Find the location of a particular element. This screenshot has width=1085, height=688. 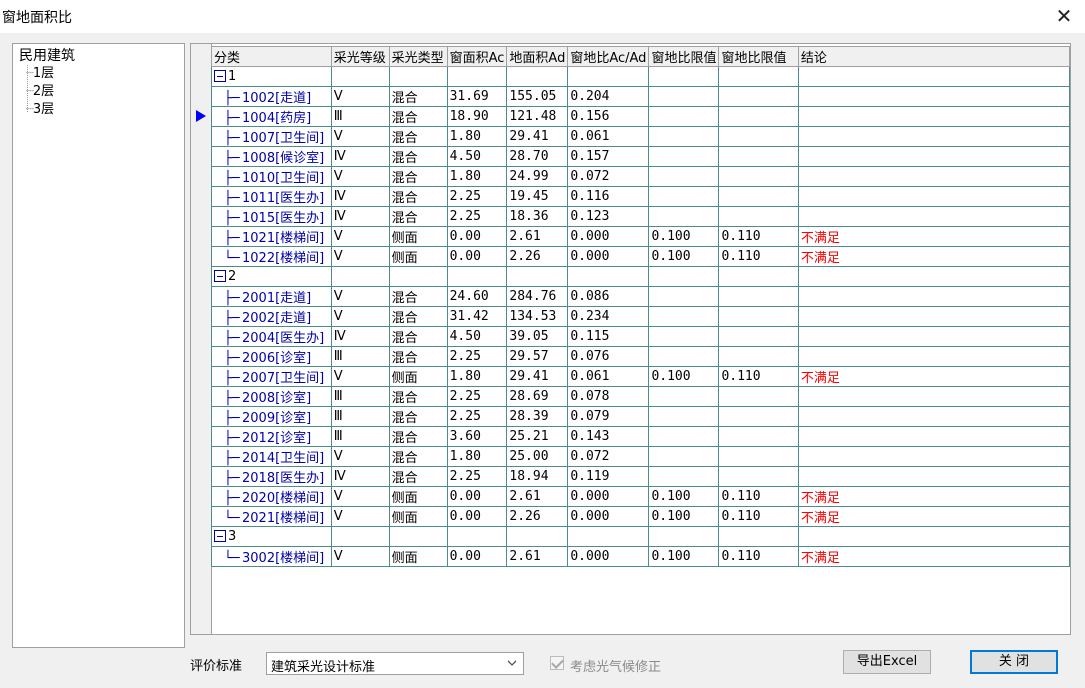

table-row: └─ 2021[楼梯间] Ⅴ 侧面 0.00 2.26 0.000 0.100 0.110 不满足 is located at coordinates (640, 516).